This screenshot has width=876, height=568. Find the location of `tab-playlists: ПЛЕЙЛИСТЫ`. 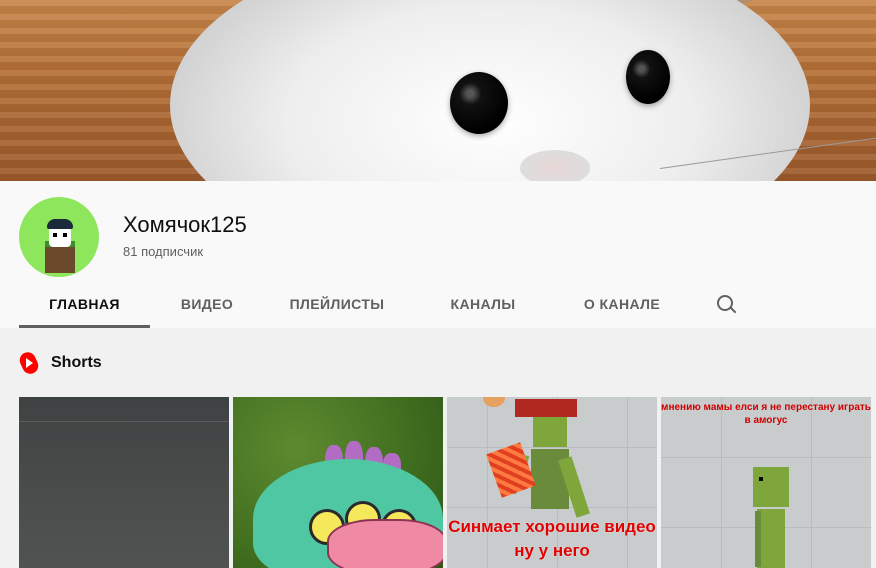

tab-playlists: ПЛЕЙЛИСТЫ is located at coordinates (337, 308).